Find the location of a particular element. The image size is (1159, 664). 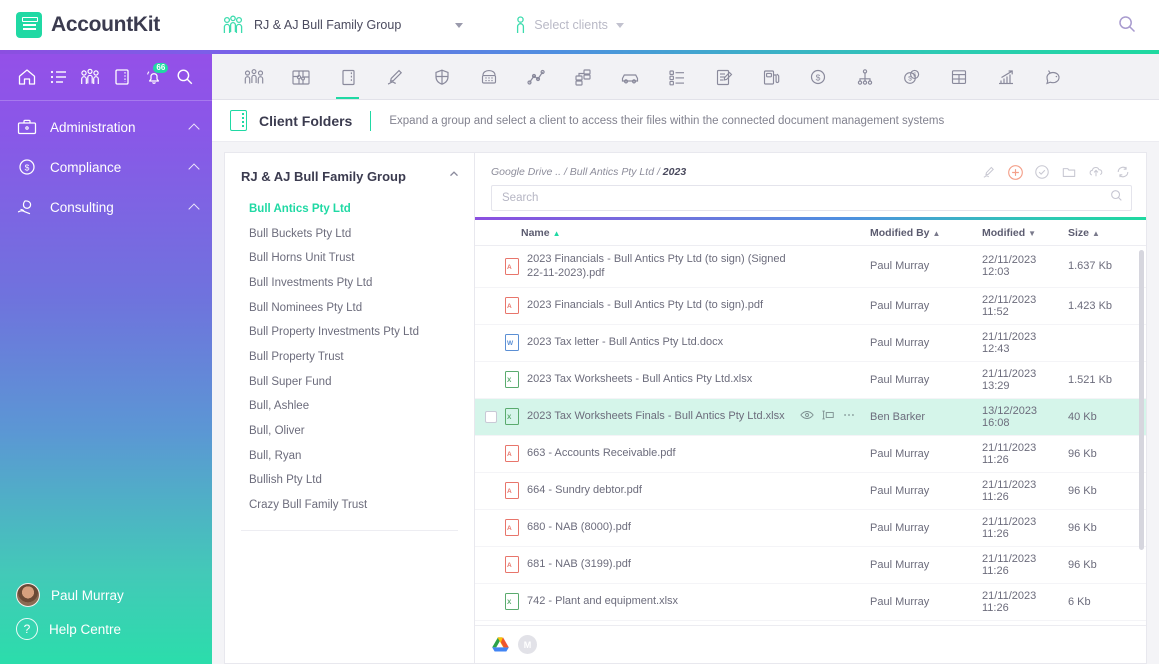

sidebar-item-consulting: Consulting is located at coordinates (106, 207).